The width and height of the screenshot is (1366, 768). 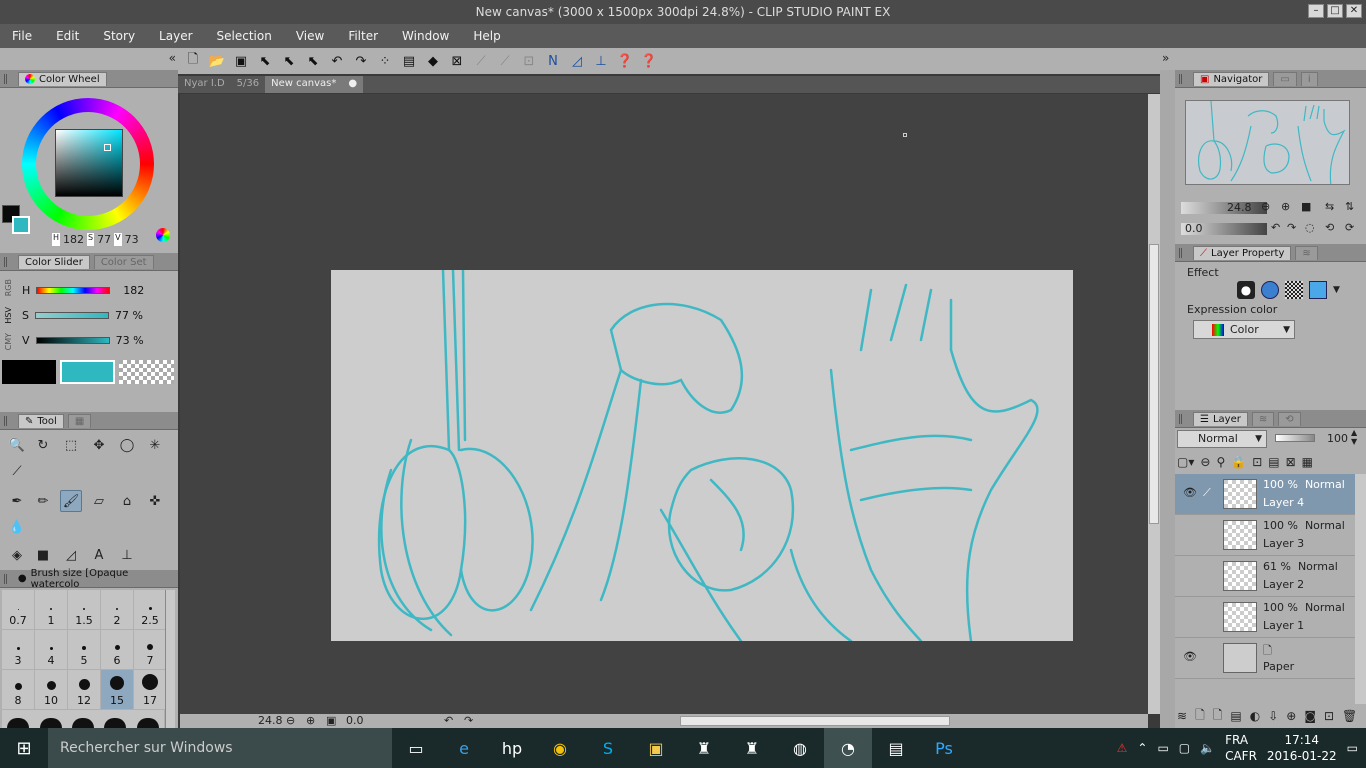 What do you see at coordinates (1267, 142) in the screenshot?
I see `navigator-preview` at bounding box center [1267, 142].